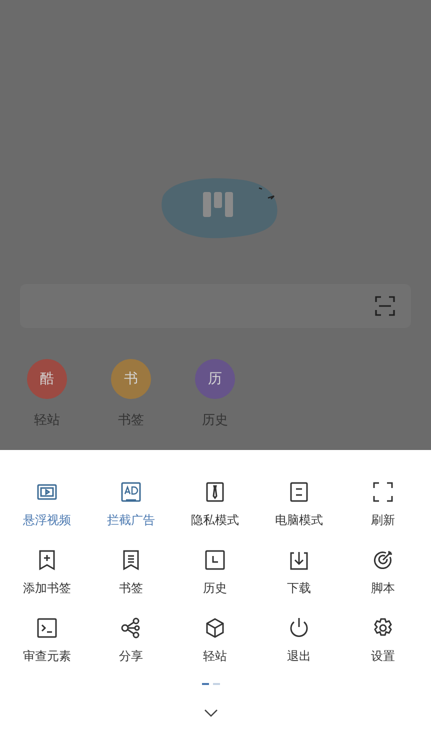 Image resolution: width=431 pixels, height=734 pixels. What do you see at coordinates (47, 573) in the screenshot?
I see `menu-item: 添加书签` at bounding box center [47, 573].